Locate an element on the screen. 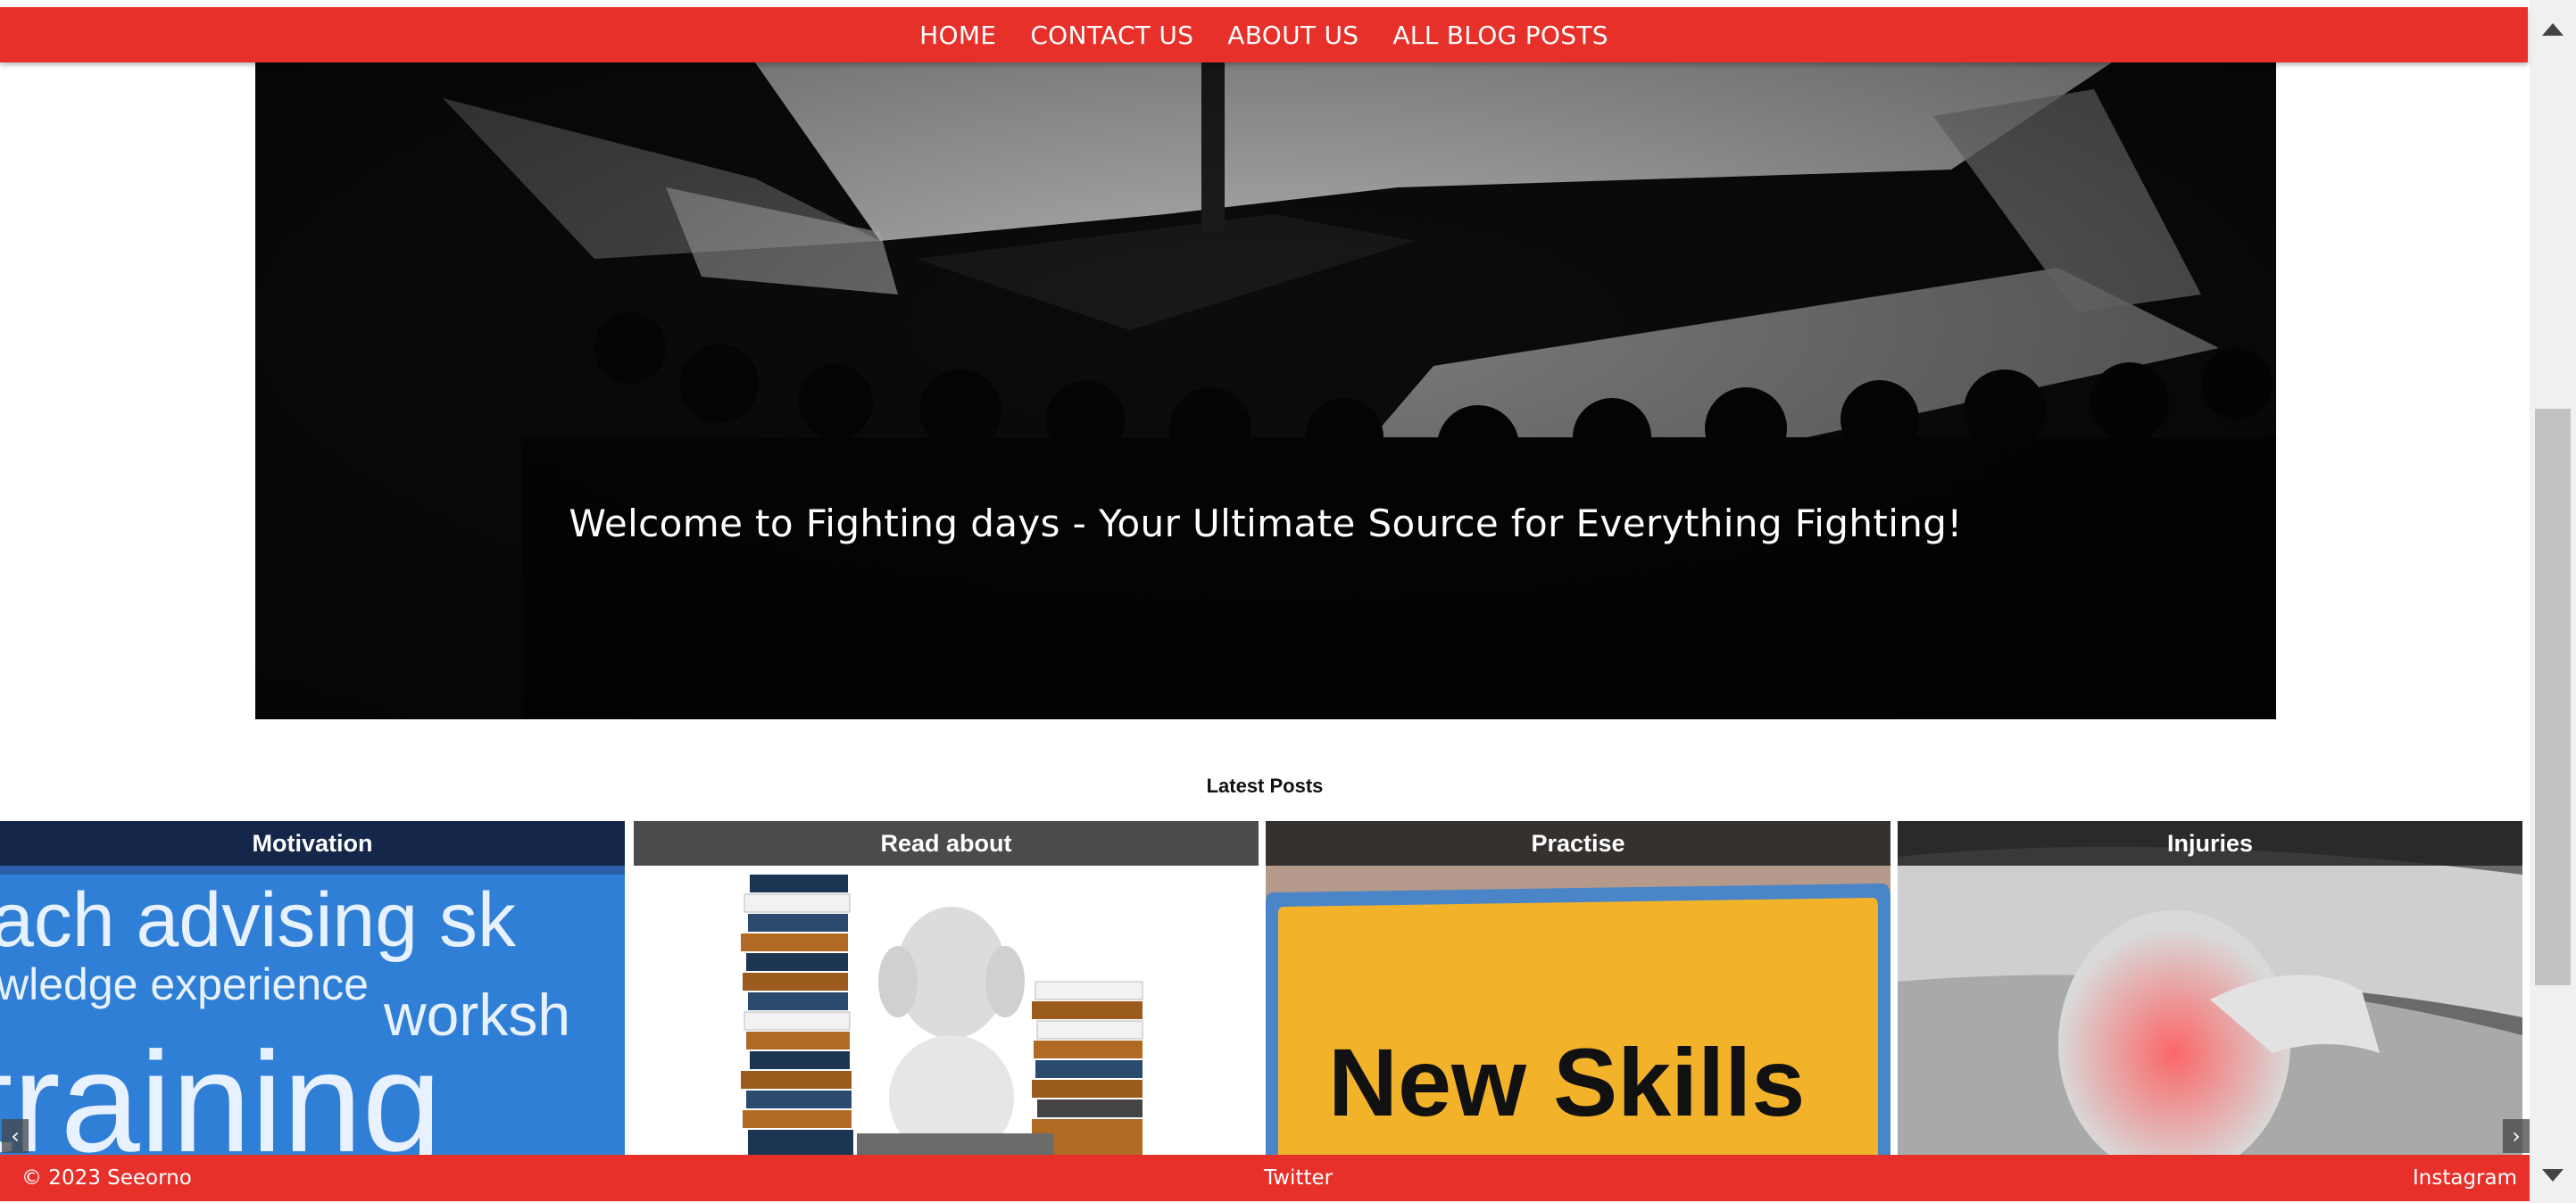  knee-injury-image is located at coordinates (2210, 988).